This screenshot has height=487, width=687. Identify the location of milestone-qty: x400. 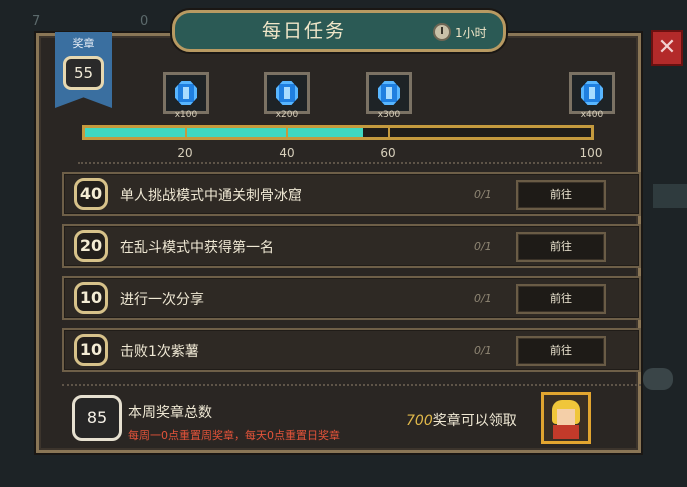
(592, 115).